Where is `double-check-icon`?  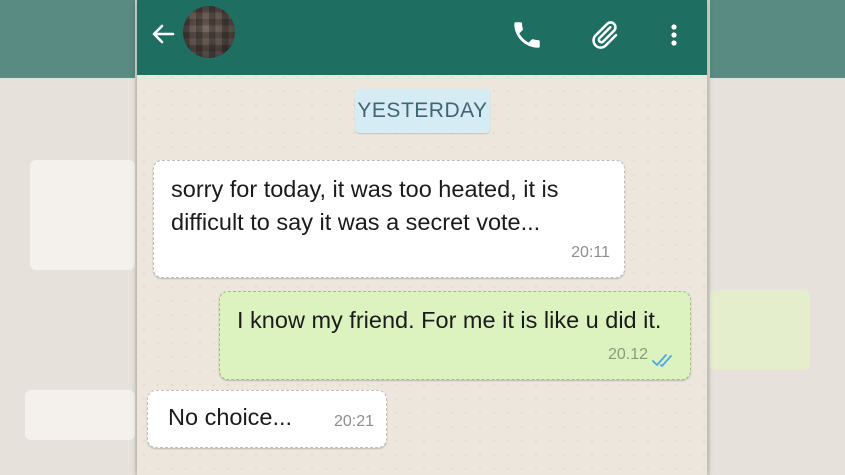 double-check-icon is located at coordinates (662, 360).